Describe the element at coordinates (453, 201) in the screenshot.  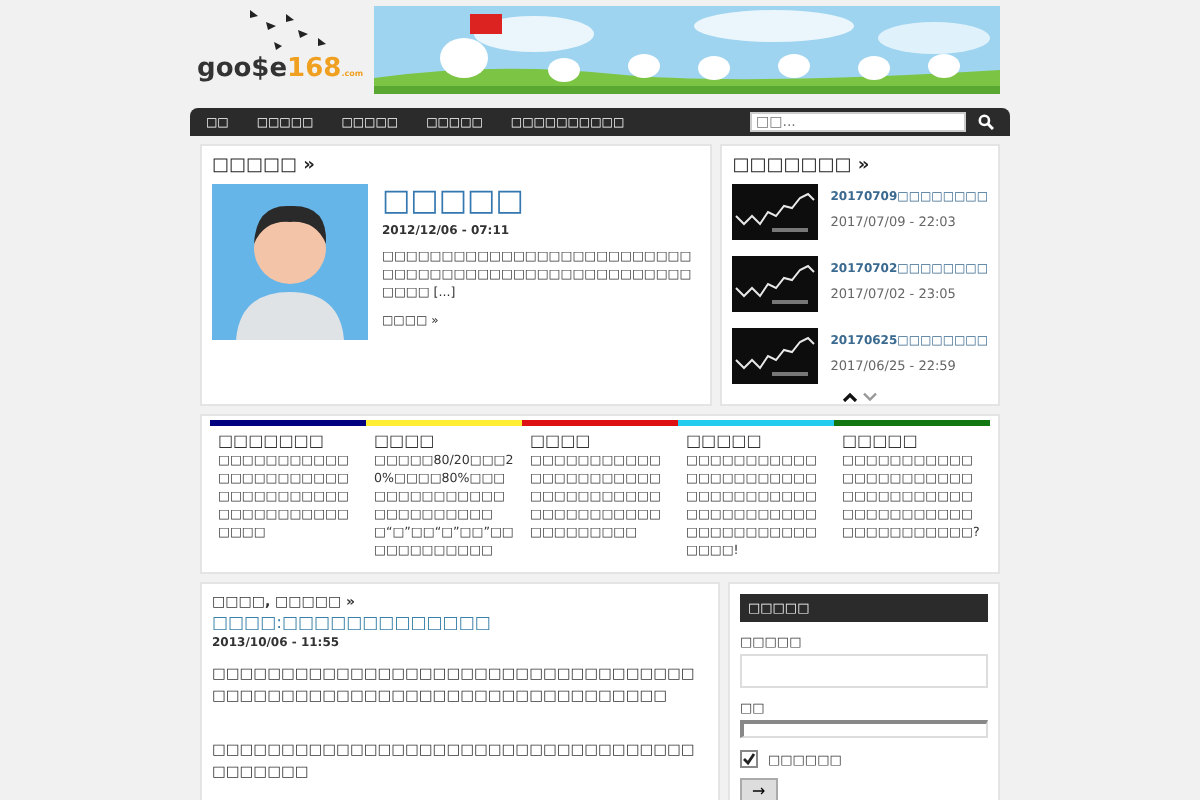
I see `post-title: □□□□□` at that location.